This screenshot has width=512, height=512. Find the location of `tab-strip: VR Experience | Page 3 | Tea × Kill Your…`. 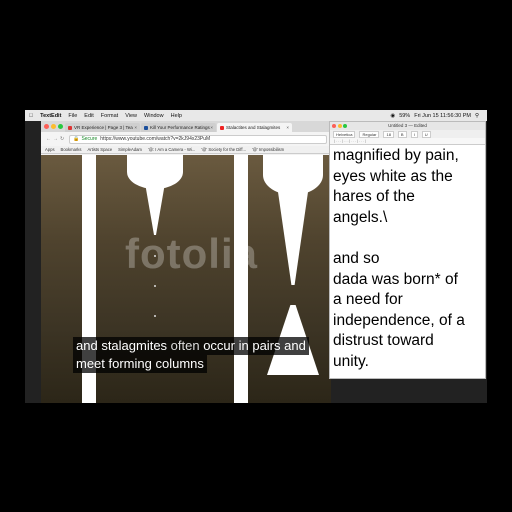

tab-strip: VR Experience | Page 3 | Tea × Kill Your… is located at coordinates (186, 126).